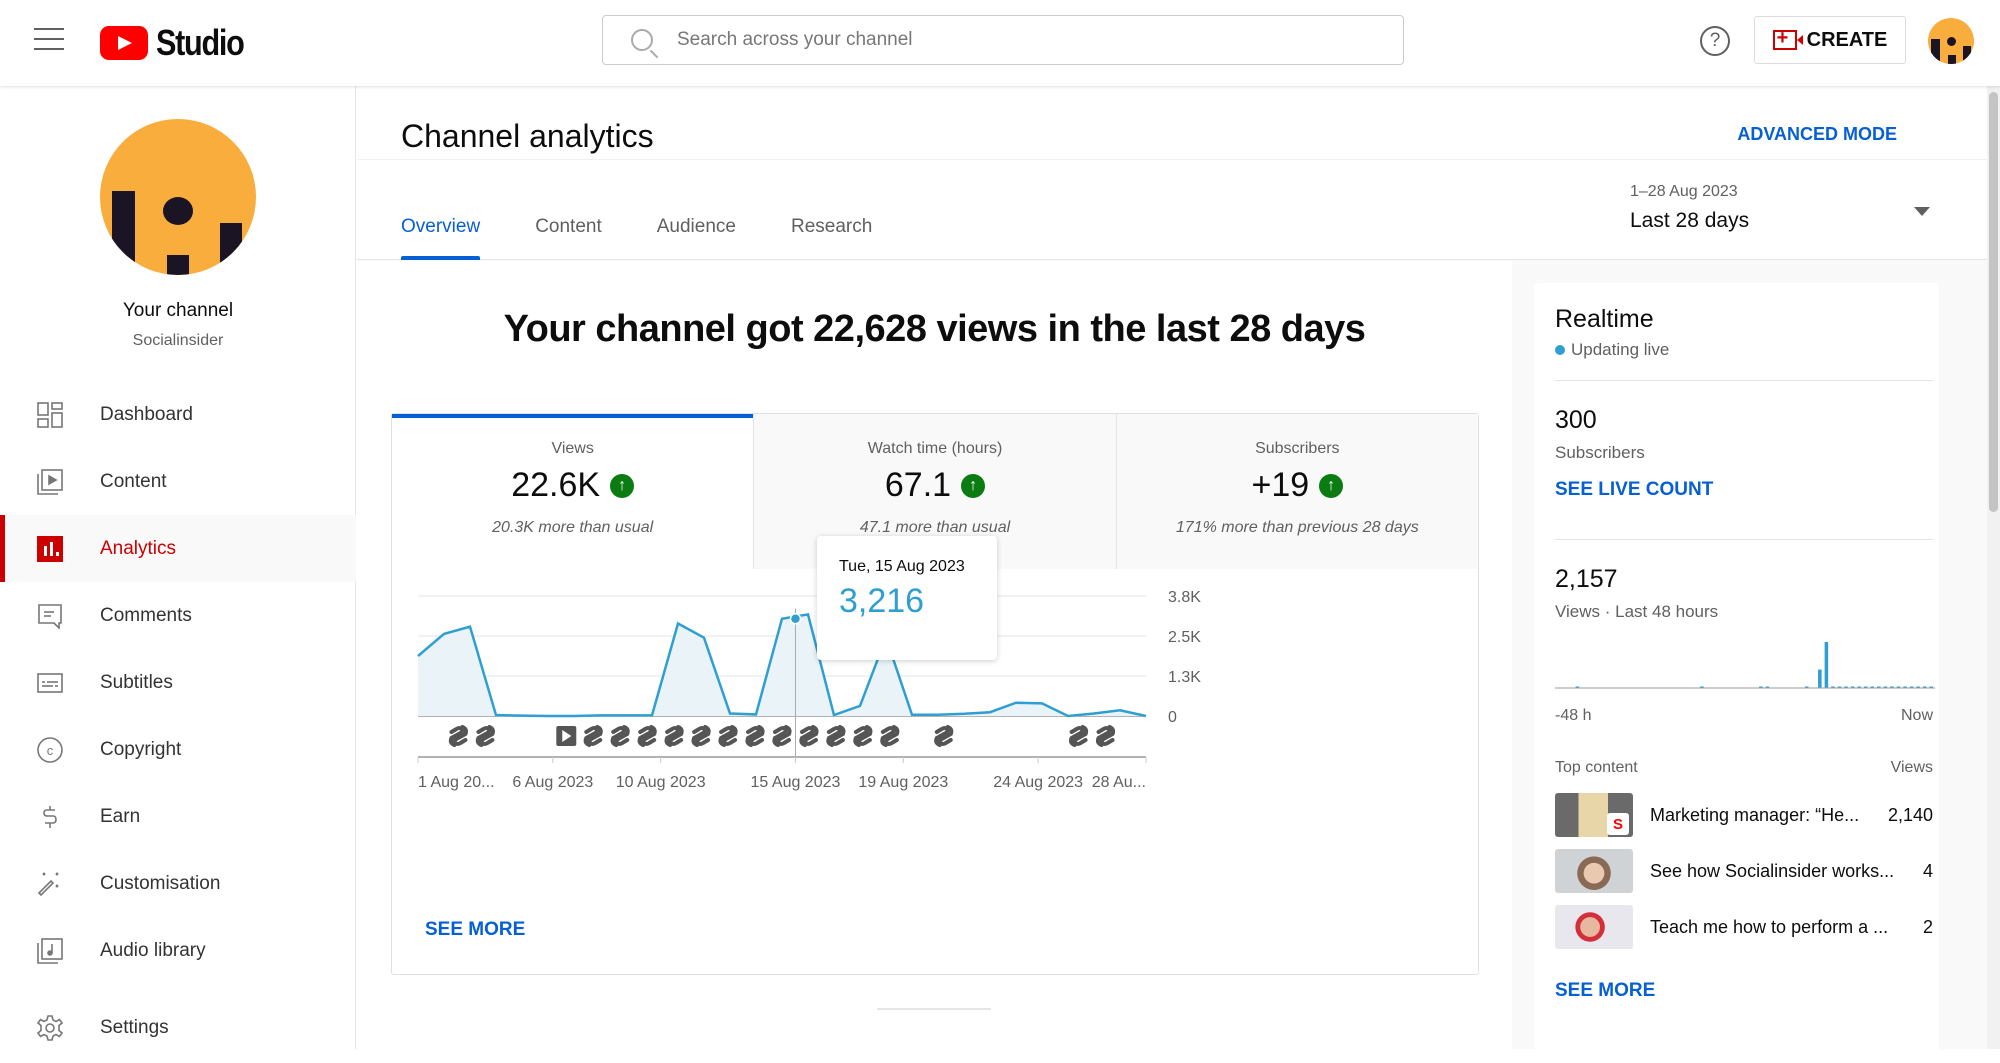 This screenshot has height=1063, width=2000. I want to click on search-input, so click(1002, 40).